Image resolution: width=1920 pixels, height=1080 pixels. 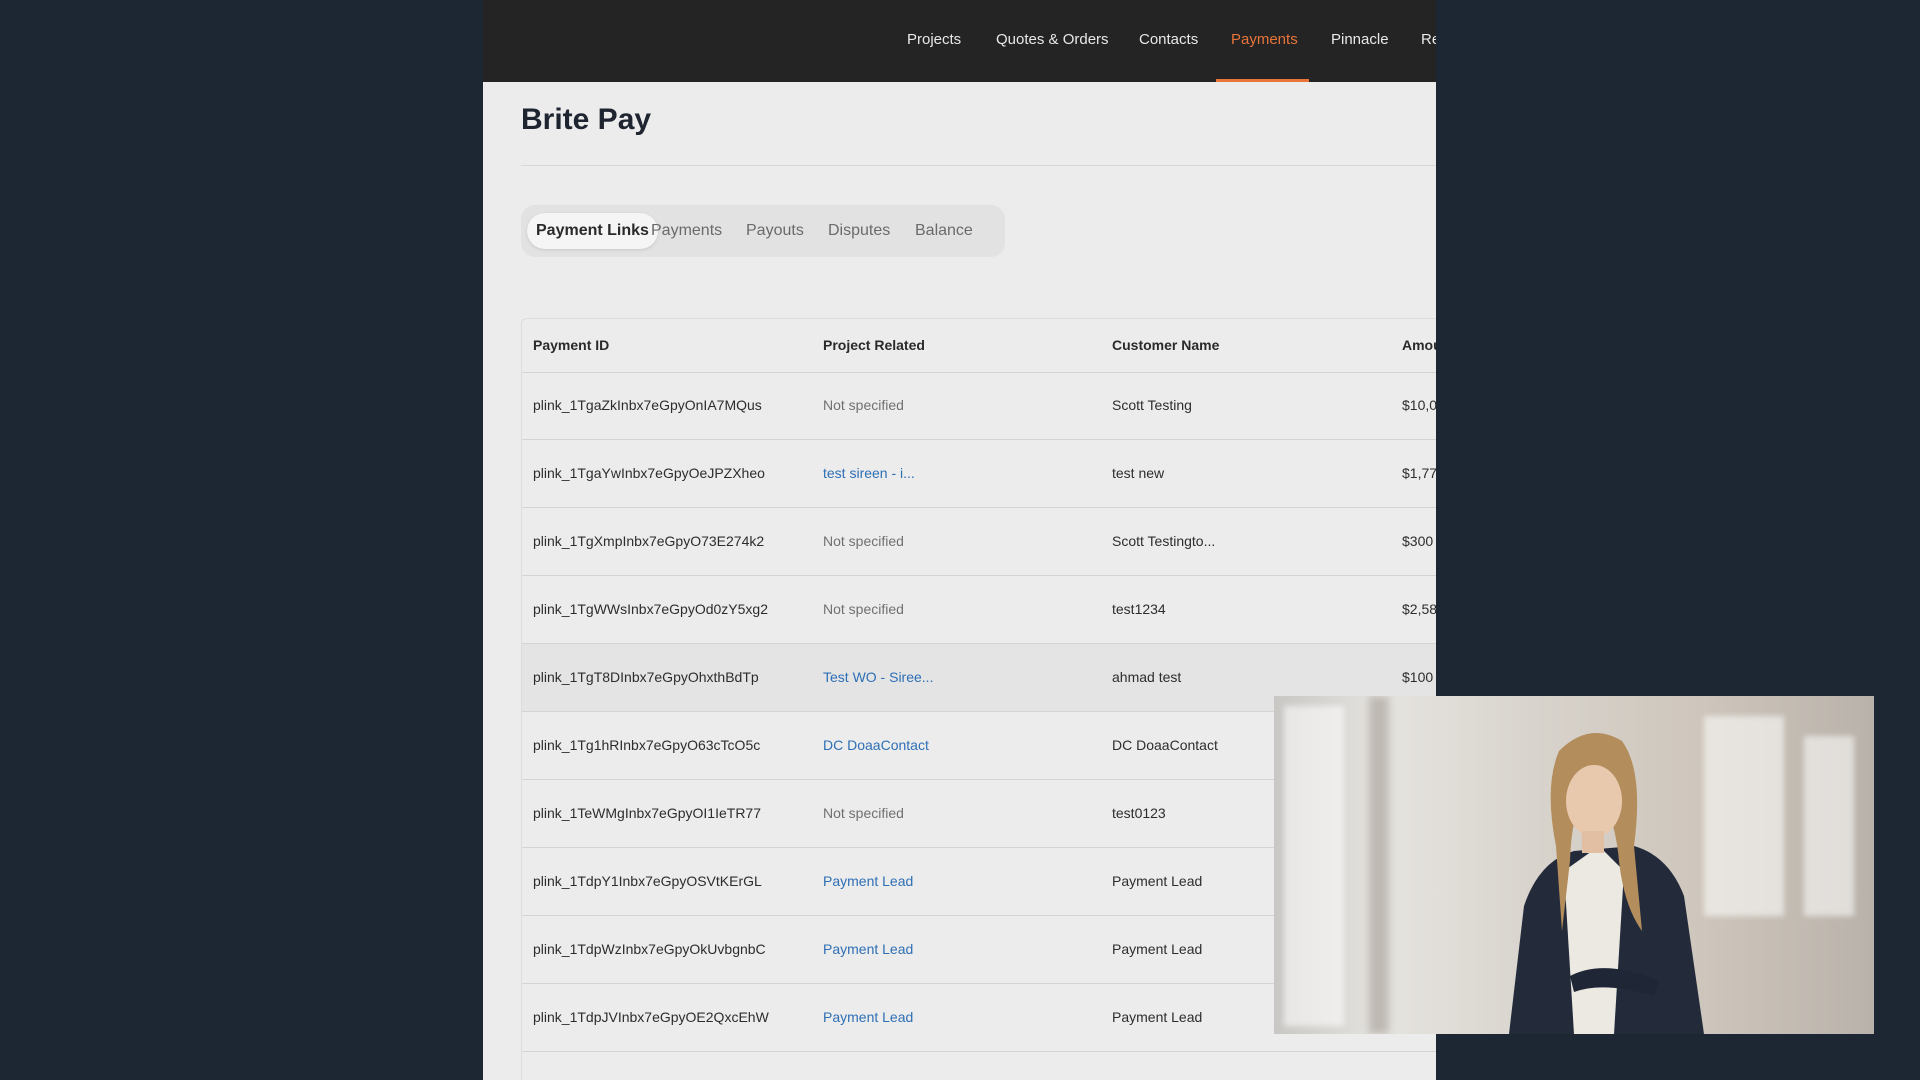 I want to click on nav-item-reports: Re, so click(x=1428, y=41).